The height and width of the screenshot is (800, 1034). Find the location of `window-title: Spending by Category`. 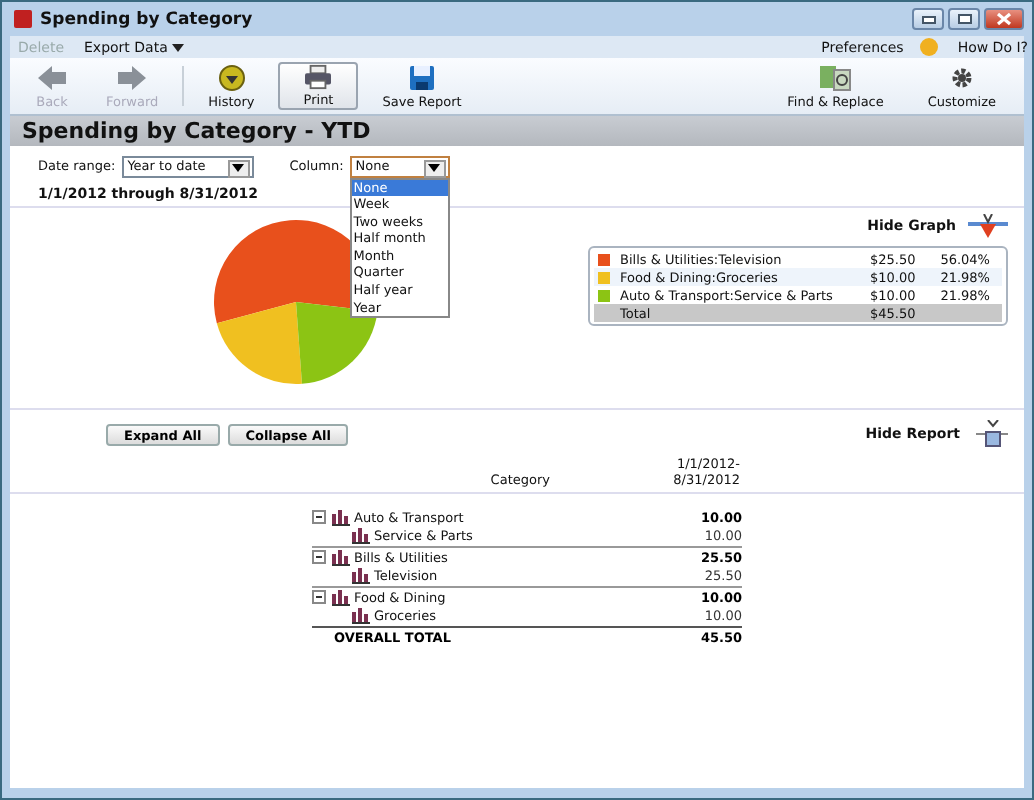

window-title: Spending by Category is located at coordinates (146, 19).